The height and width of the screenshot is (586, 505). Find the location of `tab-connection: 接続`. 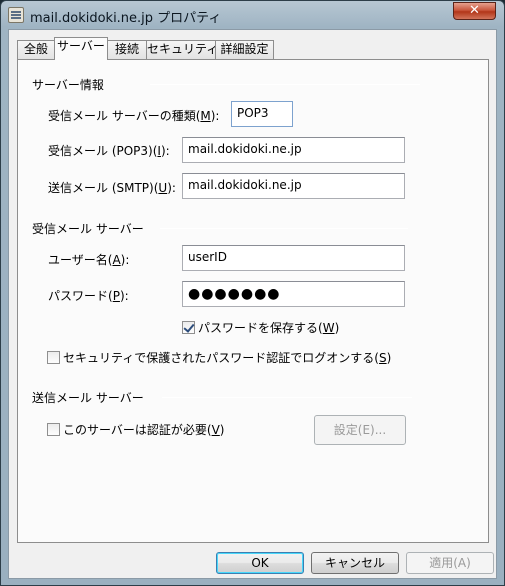

tab-connection: 接続 is located at coordinates (127, 49).